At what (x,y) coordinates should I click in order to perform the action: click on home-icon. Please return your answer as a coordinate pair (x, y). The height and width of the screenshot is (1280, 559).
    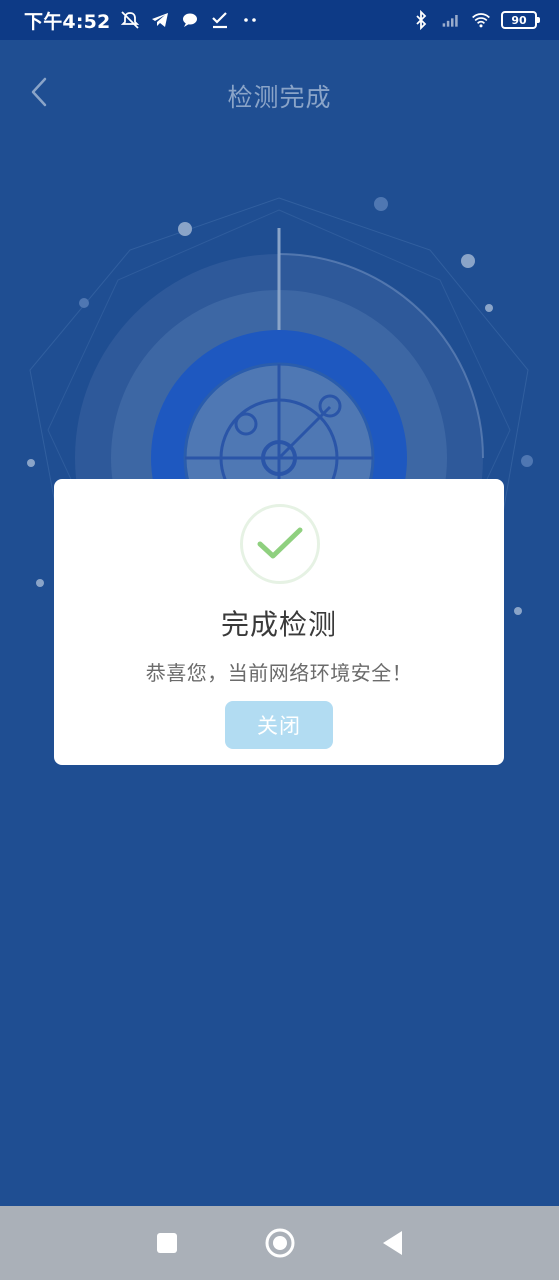
    Looking at the image, I should click on (279, 1243).